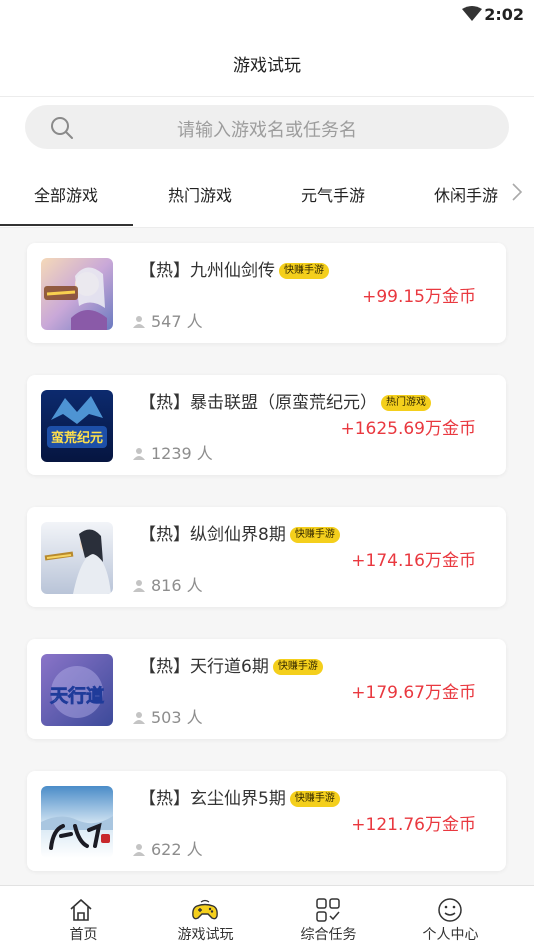 The height and width of the screenshot is (950, 534). What do you see at coordinates (266, 689) in the screenshot?
I see `game-card: 天行道 【热】天行道6期 快赚手游 +179.67万金币 503 人` at bounding box center [266, 689].